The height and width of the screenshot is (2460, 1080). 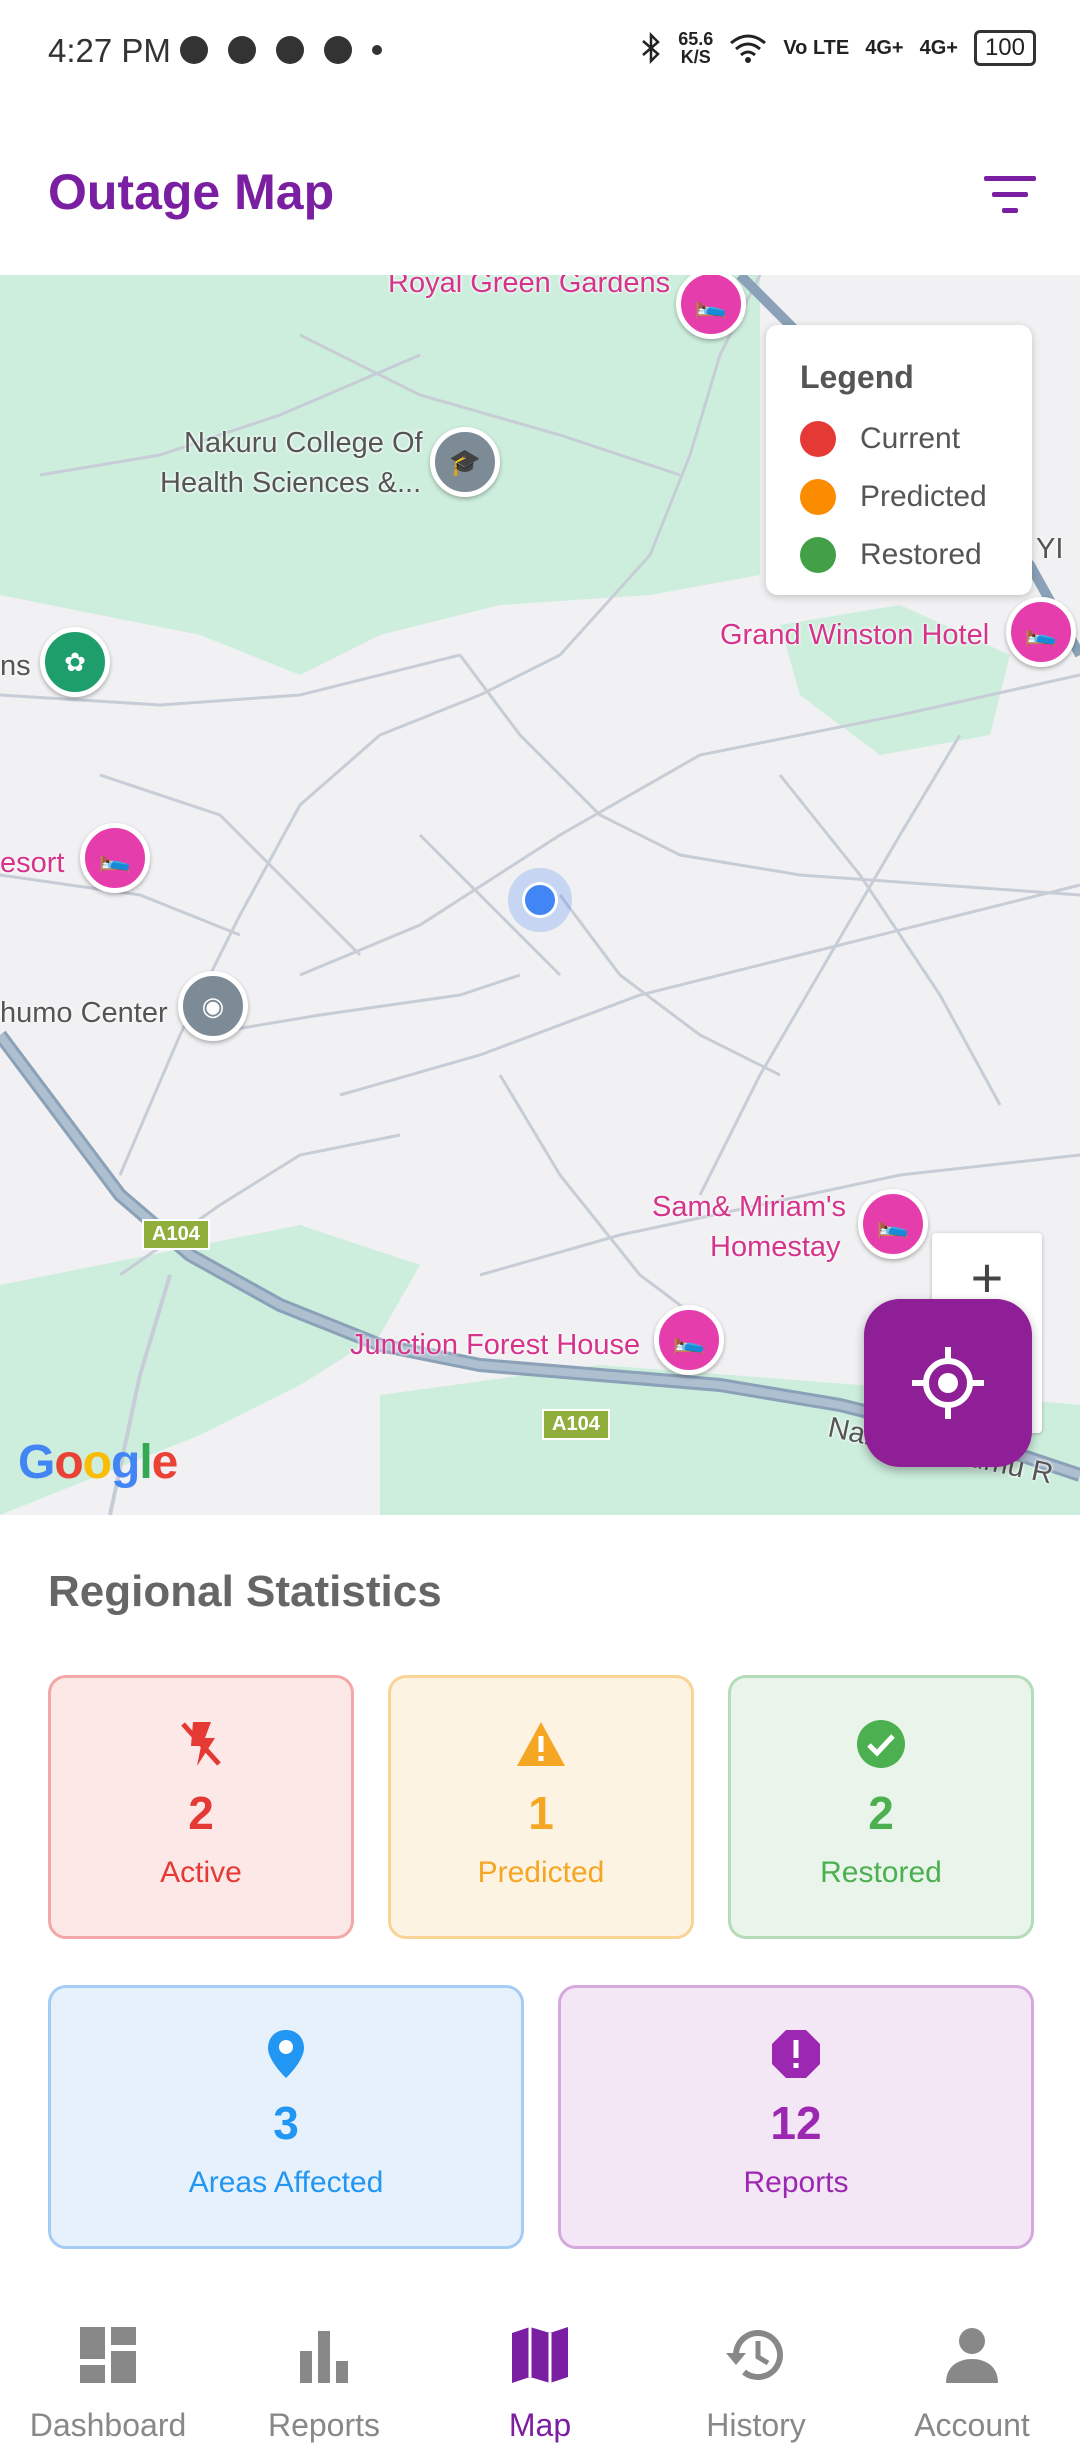 What do you see at coordinates (84, 1013) in the screenshot?
I see `poi-humo-center: humo Center` at bounding box center [84, 1013].